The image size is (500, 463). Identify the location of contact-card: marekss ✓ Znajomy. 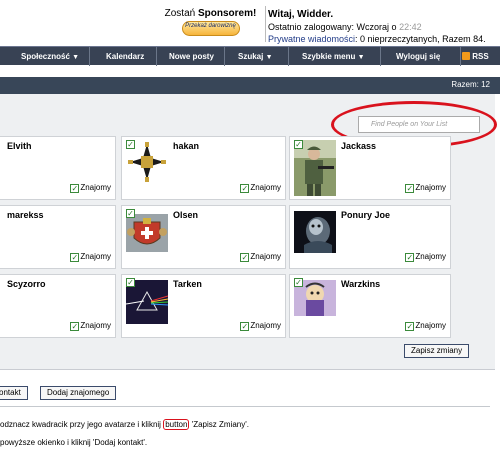
(58, 237).